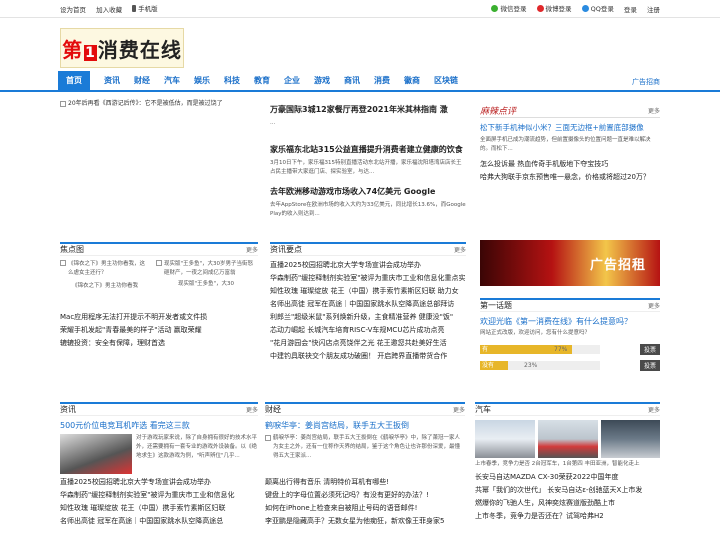 This screenshot has width=720, height=540. Describe the element at coordinates (322, 81) in the screenshot. I see `nav-games: 游戏` at that location.